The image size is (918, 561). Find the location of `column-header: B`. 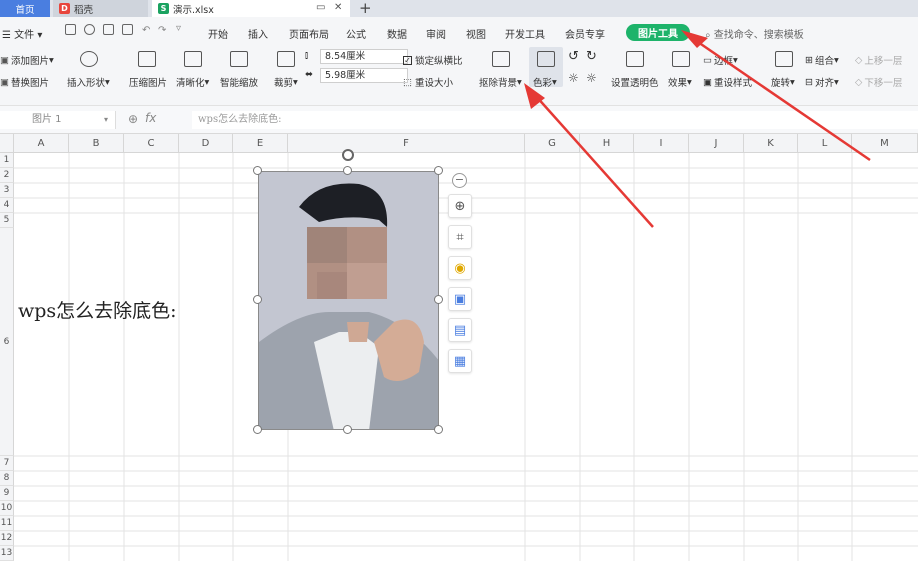

column-header: B is located at coordinates (96, 143).